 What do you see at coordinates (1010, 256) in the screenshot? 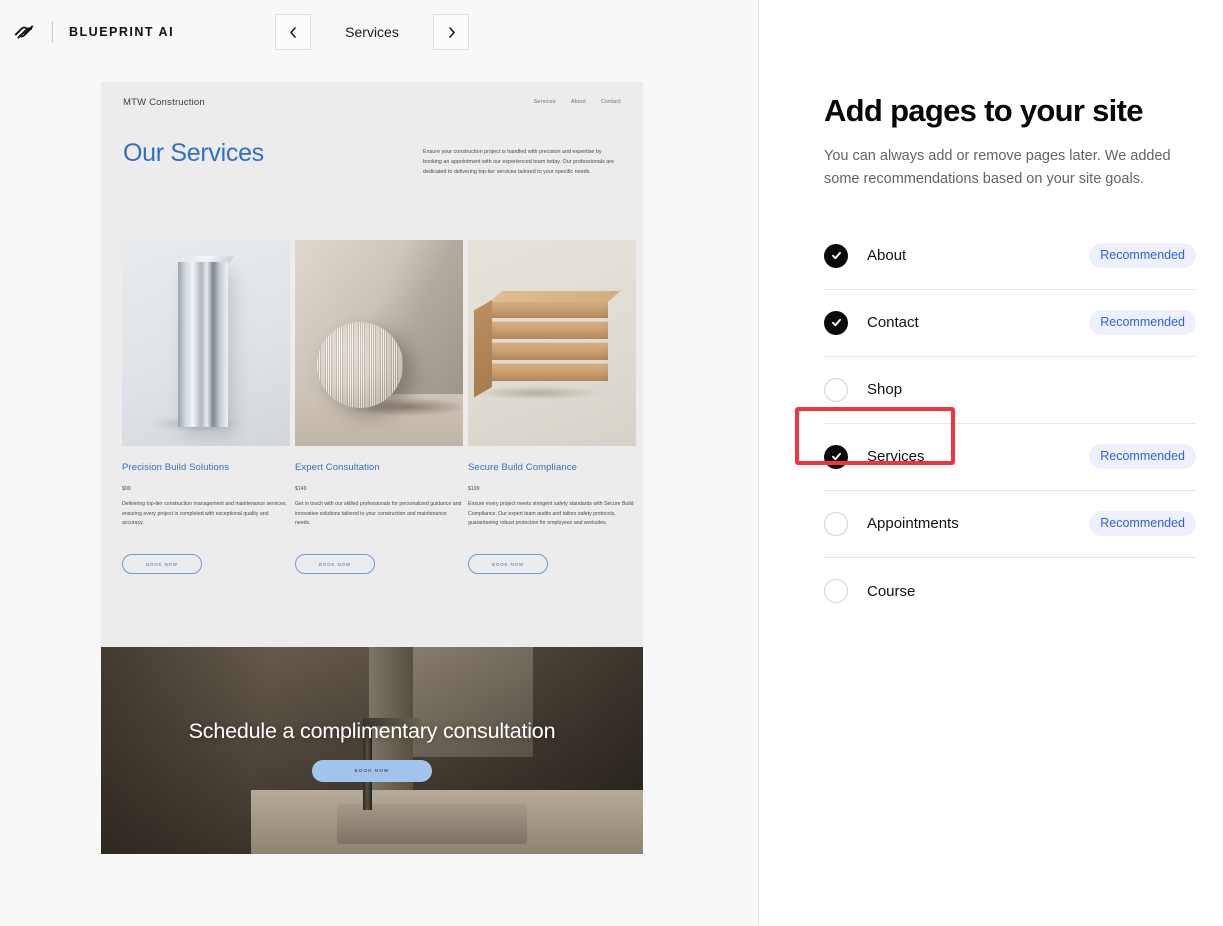
I see `page-option-about: About Recommended` at bounding box center [1010, 256].